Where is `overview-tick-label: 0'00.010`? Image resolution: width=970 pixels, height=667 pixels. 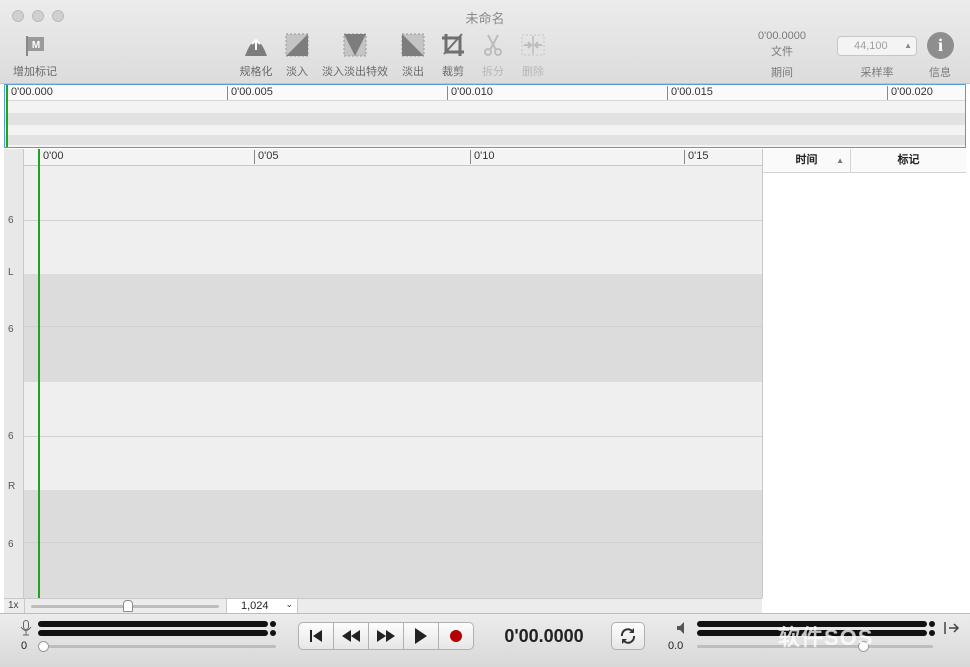 overview-tick-label: 0'00.010 is located at coordinates (470, 93).